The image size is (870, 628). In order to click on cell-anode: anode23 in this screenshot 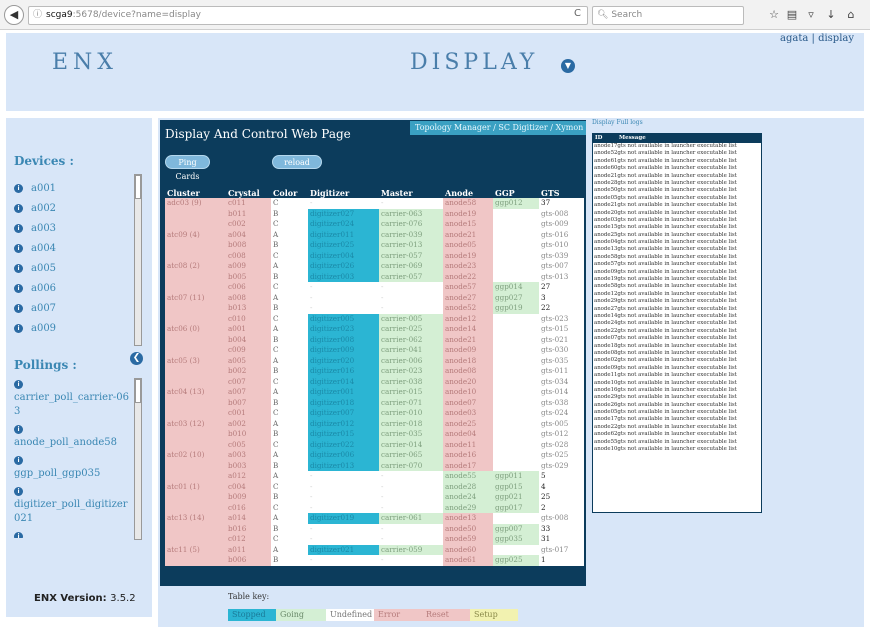, I will do `click(468, 266)`.